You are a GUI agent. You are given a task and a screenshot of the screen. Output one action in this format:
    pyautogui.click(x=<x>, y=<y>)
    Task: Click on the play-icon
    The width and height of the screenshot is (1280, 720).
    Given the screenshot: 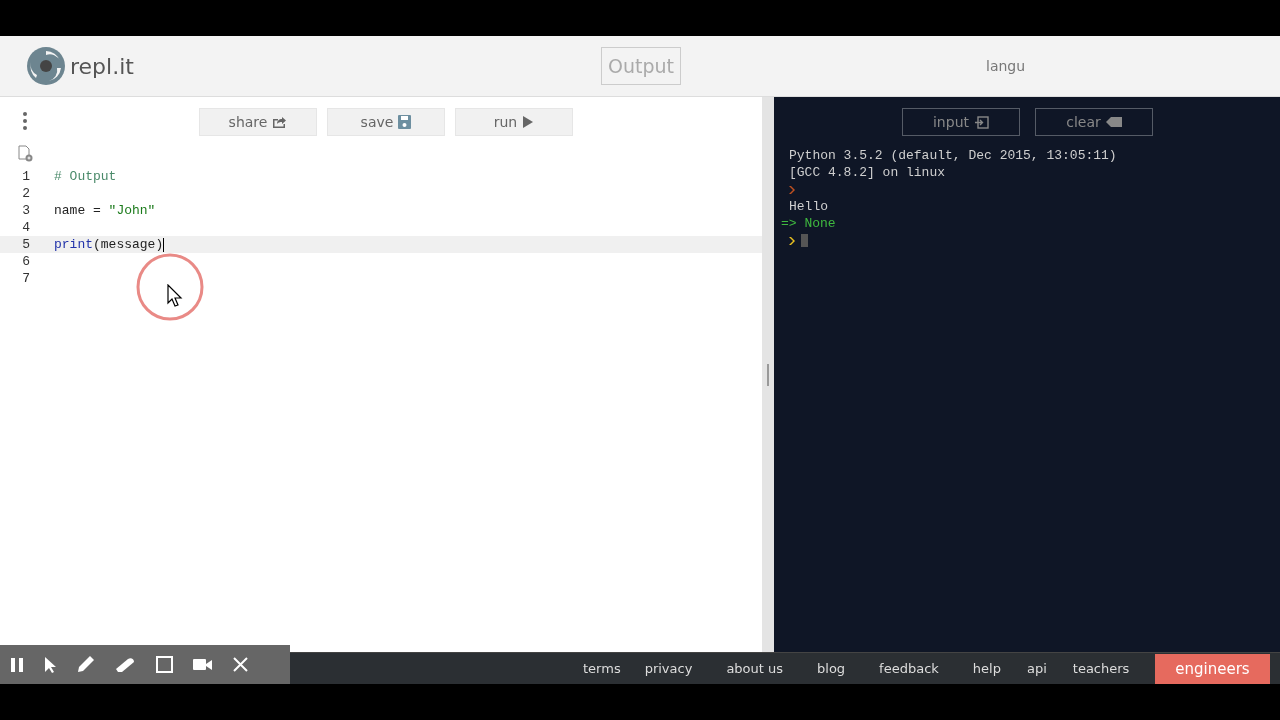 What is the action you would take?
    pyautogui.click(x=528, y=122)
    